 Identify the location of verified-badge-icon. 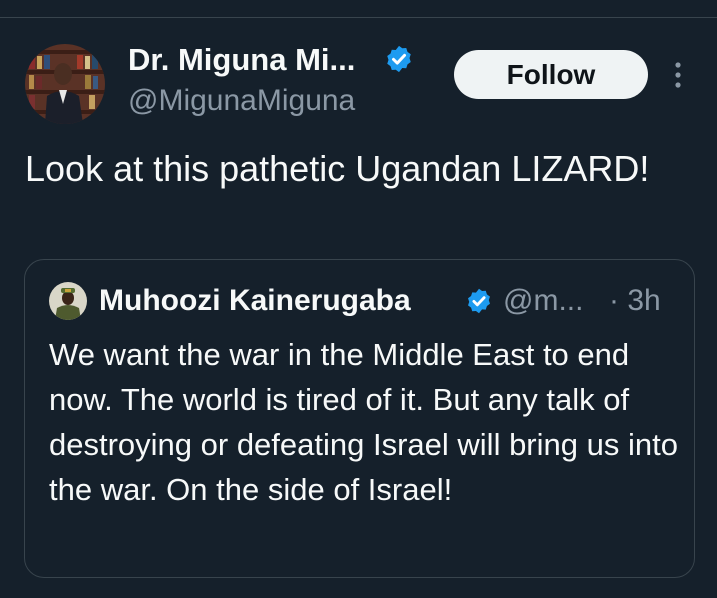
(399, 59).